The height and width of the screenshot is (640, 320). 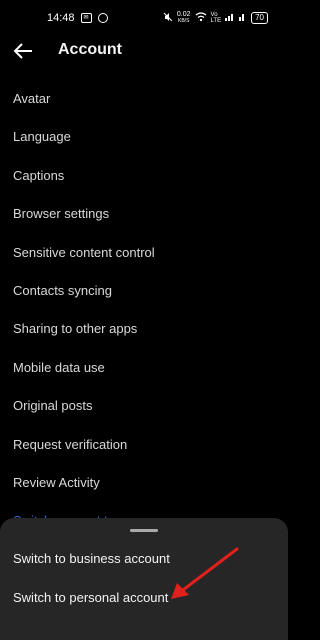 I want to click on back-button, so click(x=24, y=51).